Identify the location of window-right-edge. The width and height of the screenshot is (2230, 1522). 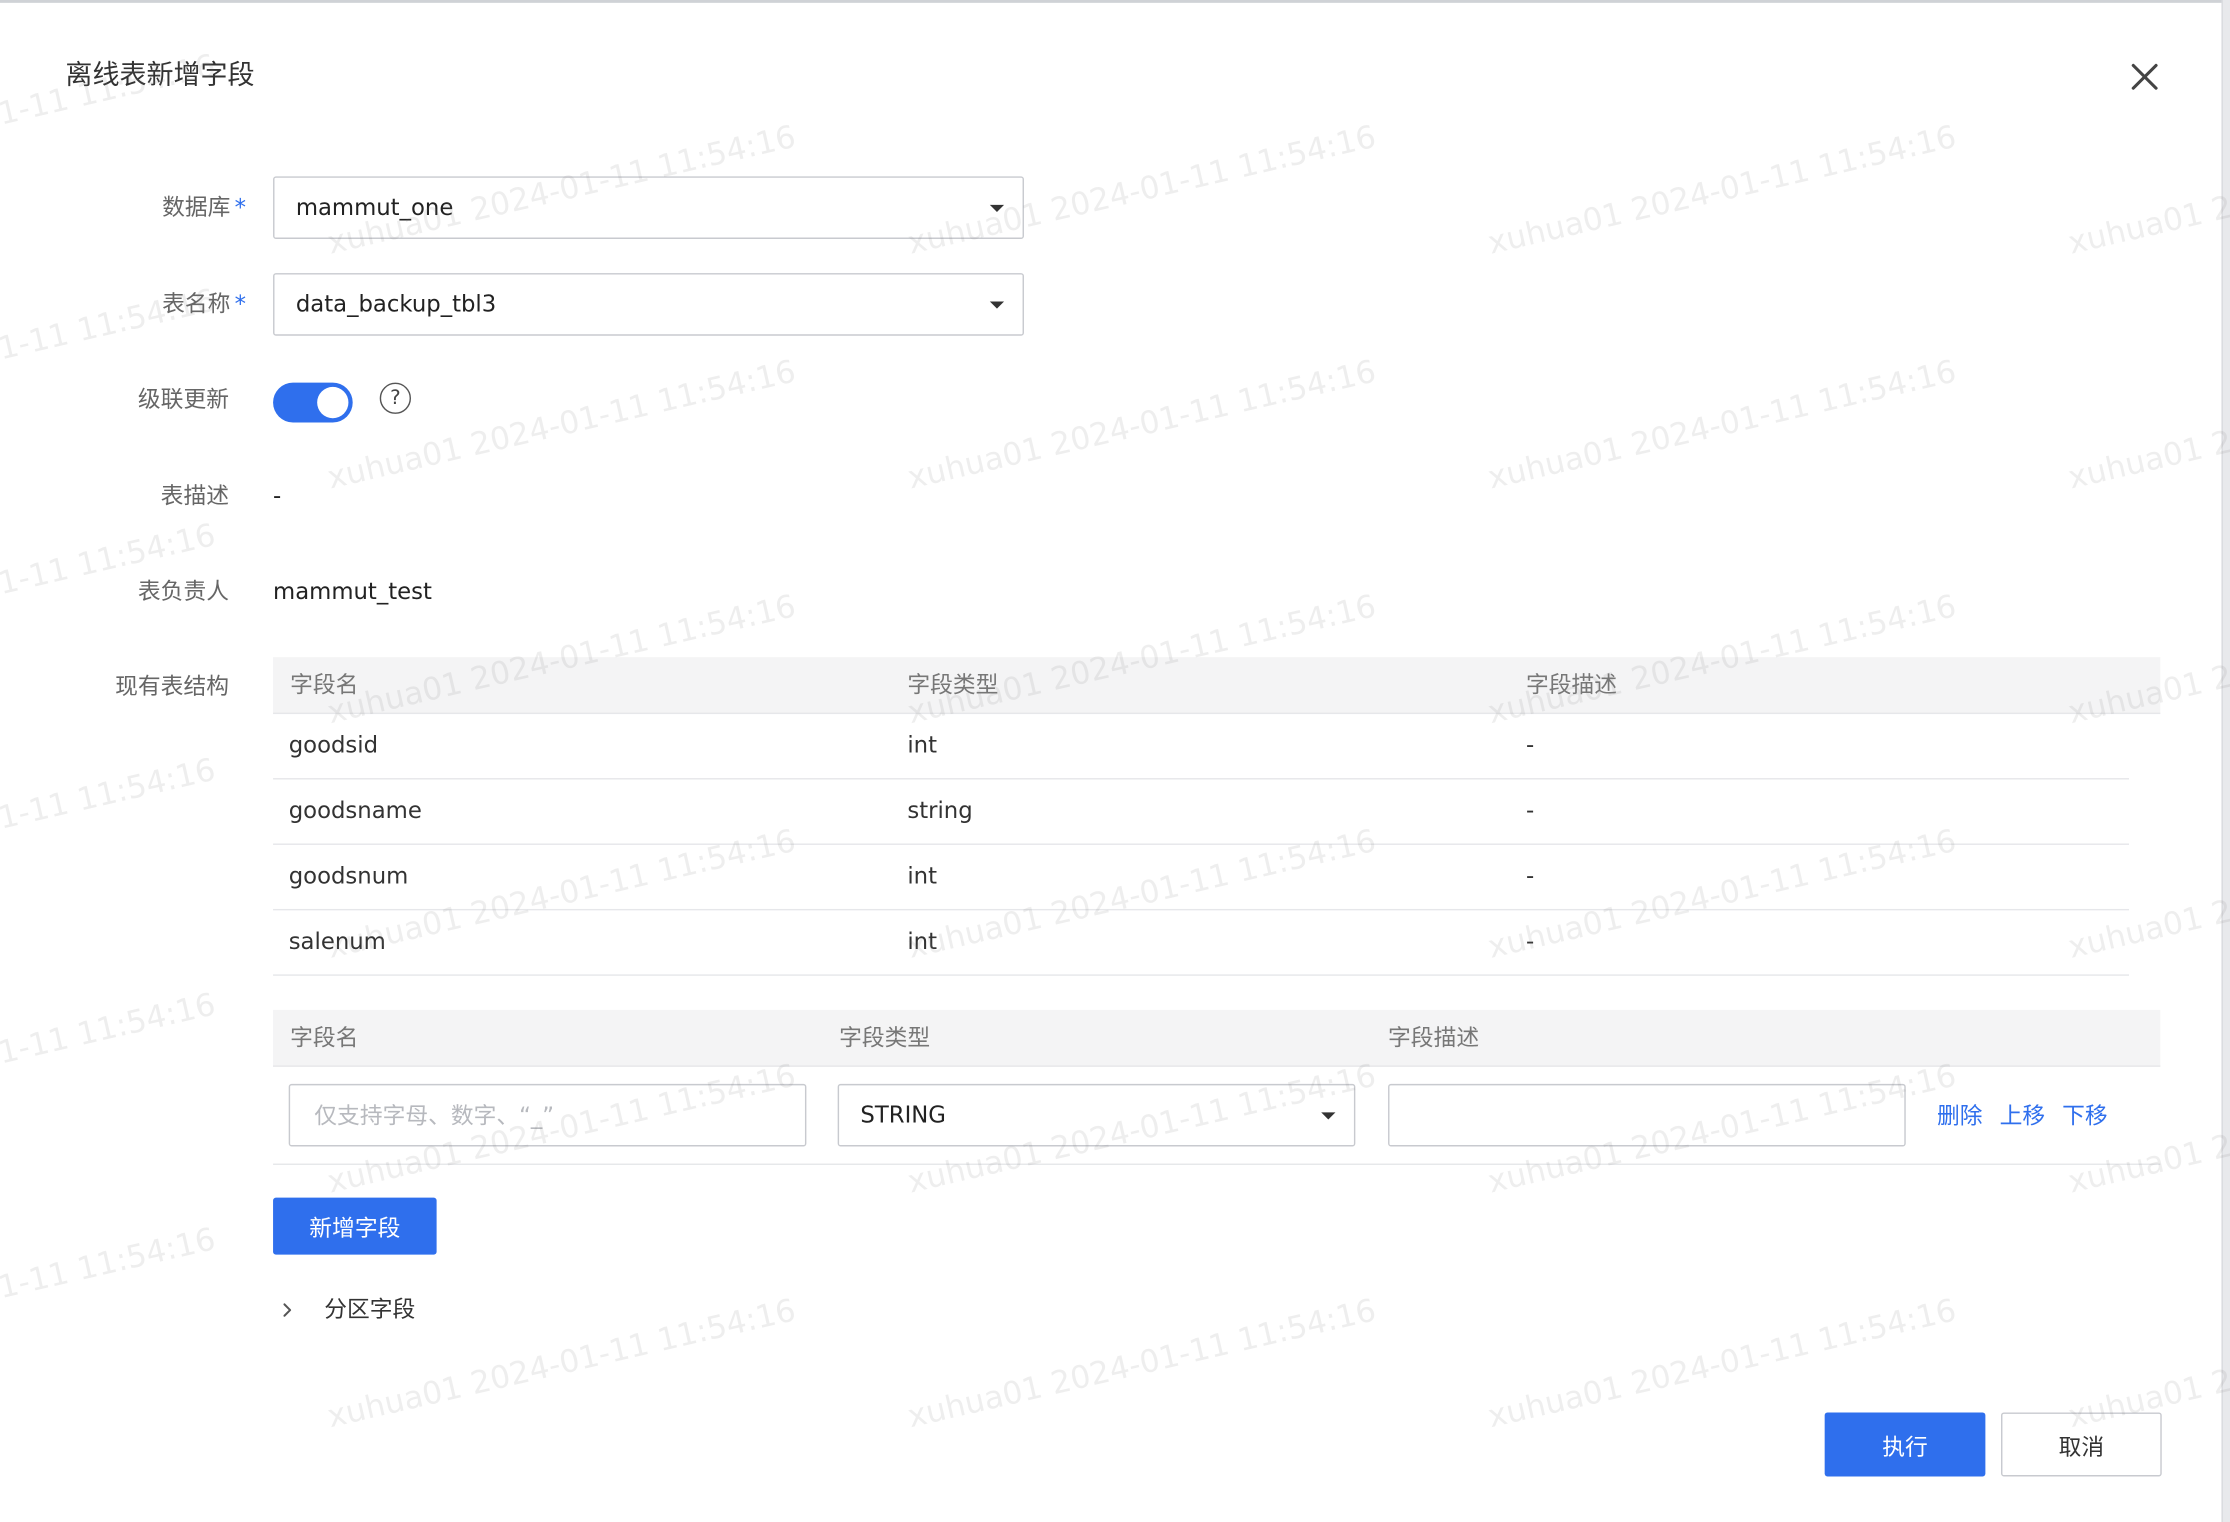
(2225, 761).